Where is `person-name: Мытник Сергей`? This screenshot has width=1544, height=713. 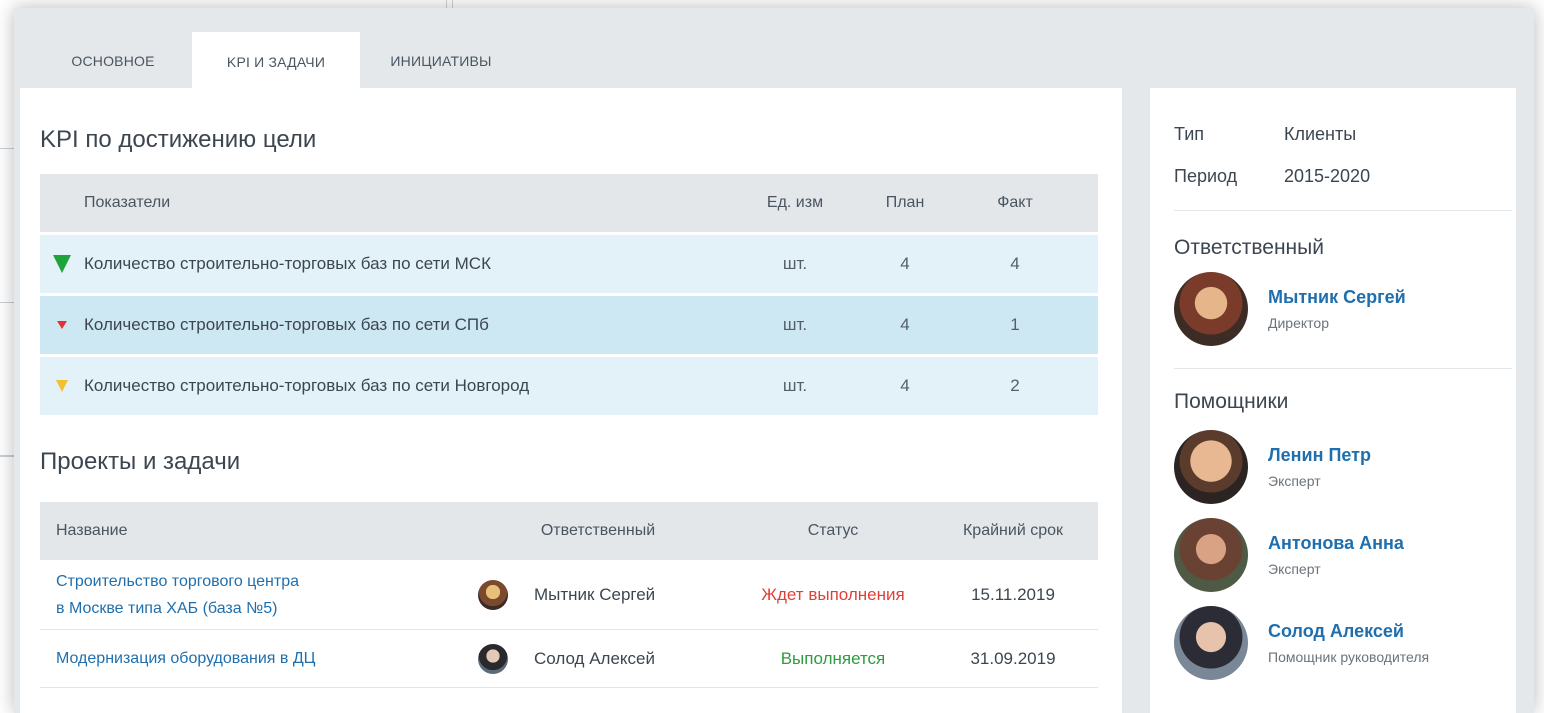
person-name: Мытник Сергей is located at coordinates (1337, 297).